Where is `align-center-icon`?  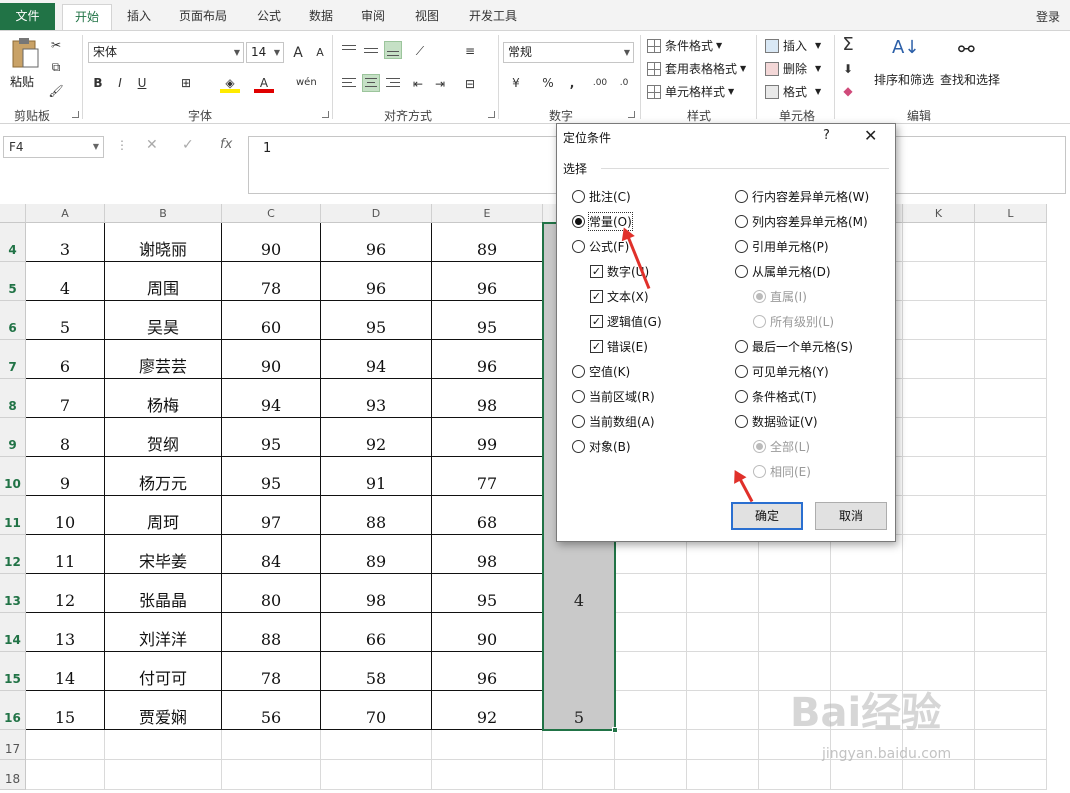
align-center-icon is located at coordinates (371, 83).